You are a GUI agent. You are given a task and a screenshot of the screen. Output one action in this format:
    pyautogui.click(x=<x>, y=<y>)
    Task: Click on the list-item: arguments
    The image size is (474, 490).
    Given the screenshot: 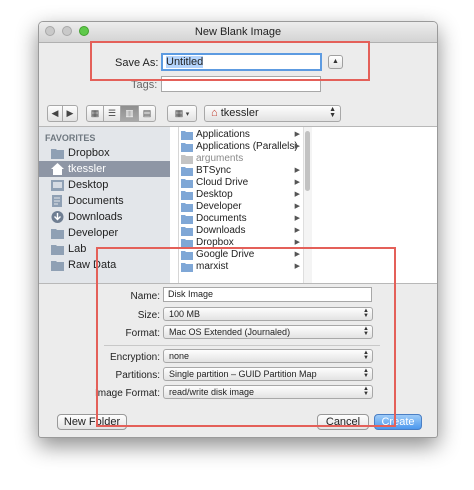 What is the action you would take?
    pyautogui.click(x=241, y=159)
    